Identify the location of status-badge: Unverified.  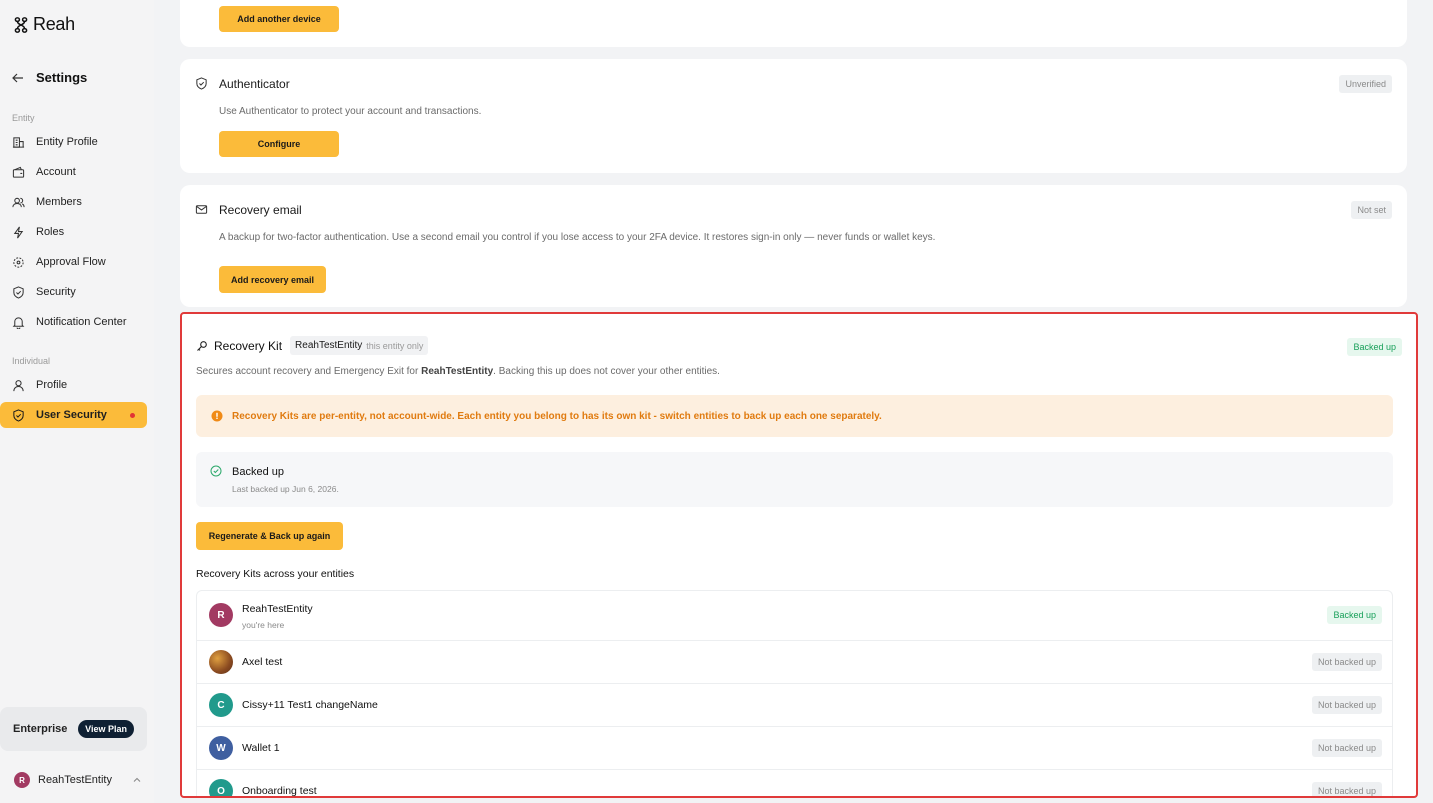
(1365, 84).